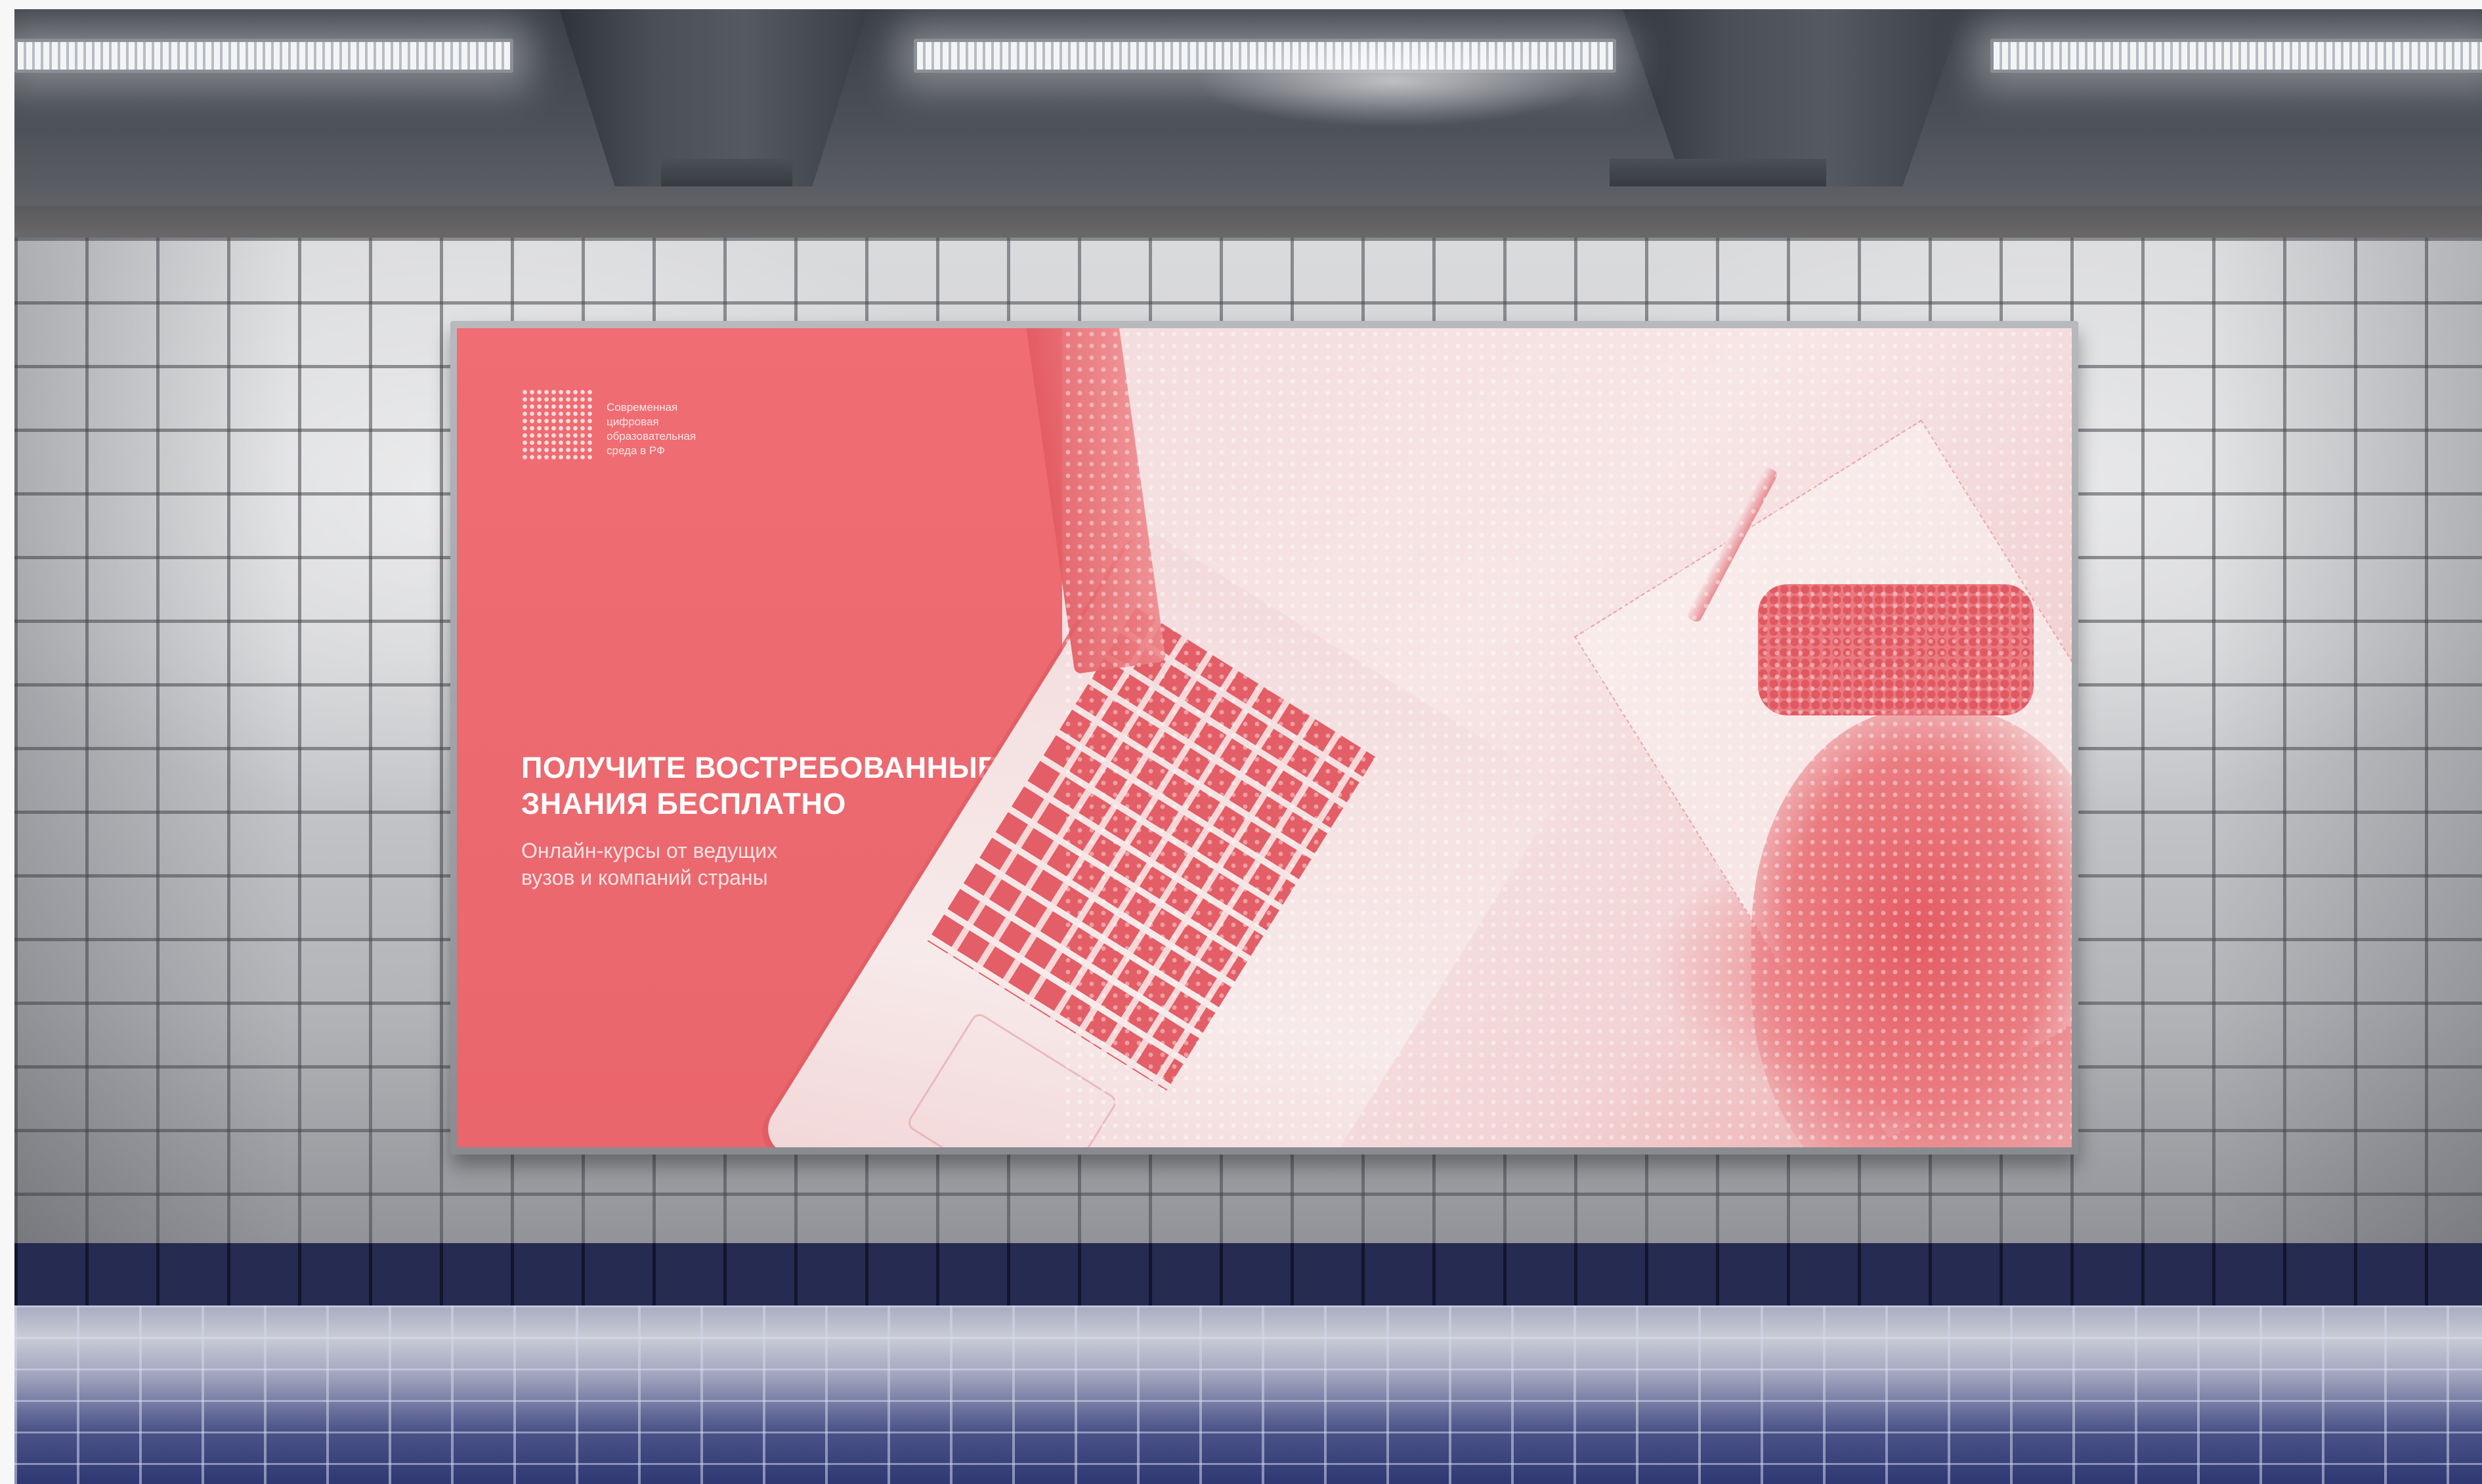 The width and height of the screenshot is (2482, 1484). What do you see at coordinates (1265, 56) in the screenshot?
I see `ceiling-light-center` at bounding box center [1265, 56].